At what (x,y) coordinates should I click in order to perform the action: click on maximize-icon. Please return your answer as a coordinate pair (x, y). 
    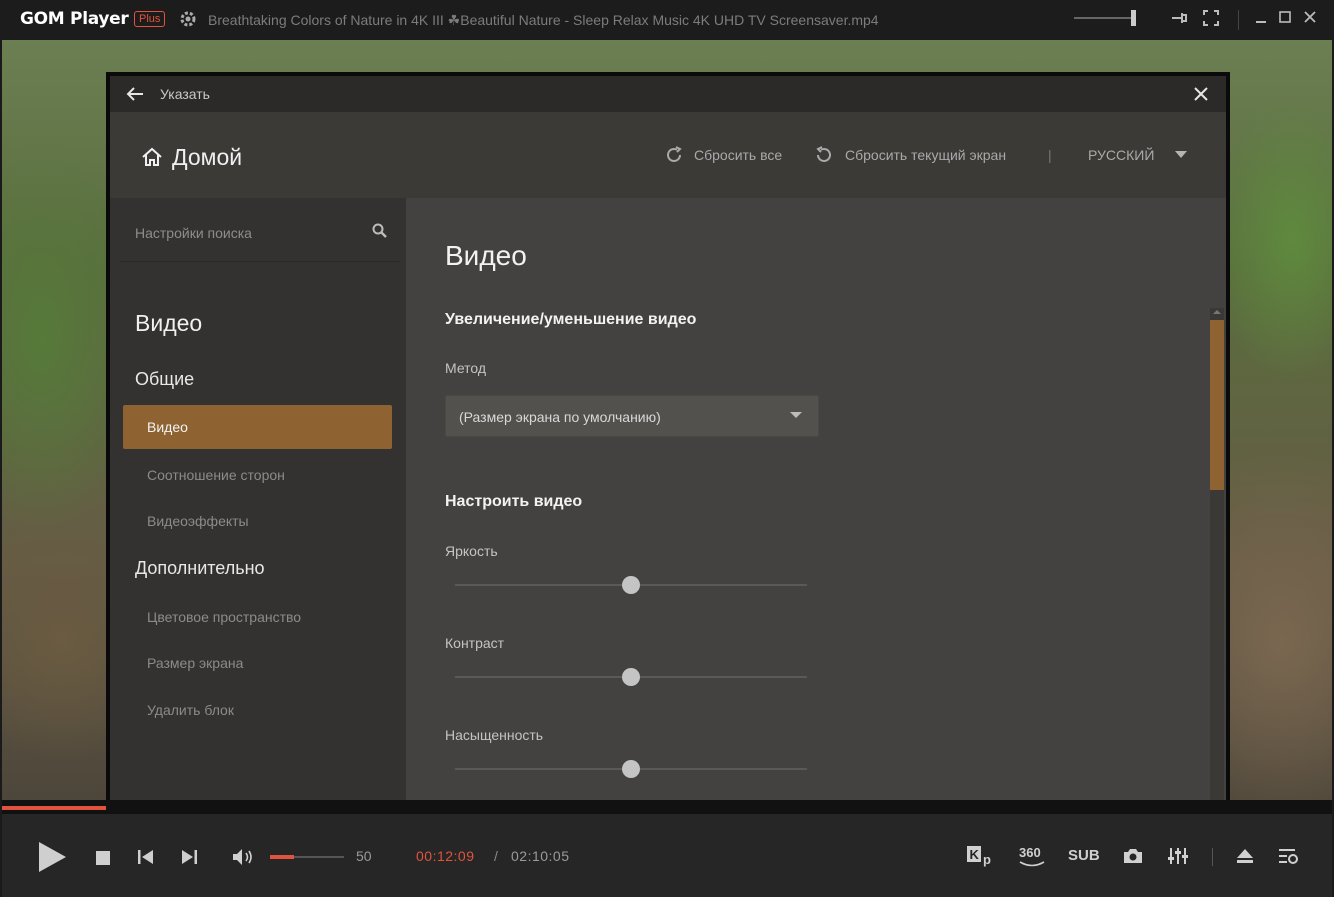
    Looking at the image, I should click on (1285, 20).